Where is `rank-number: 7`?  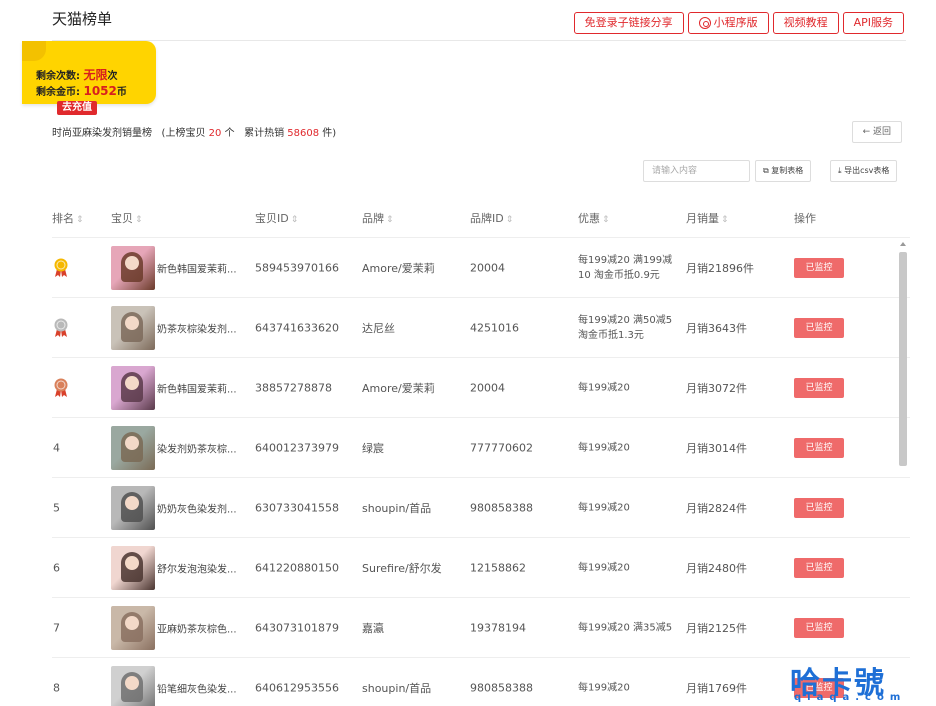 rank-number: 7 is located at coordinates (56, 627).